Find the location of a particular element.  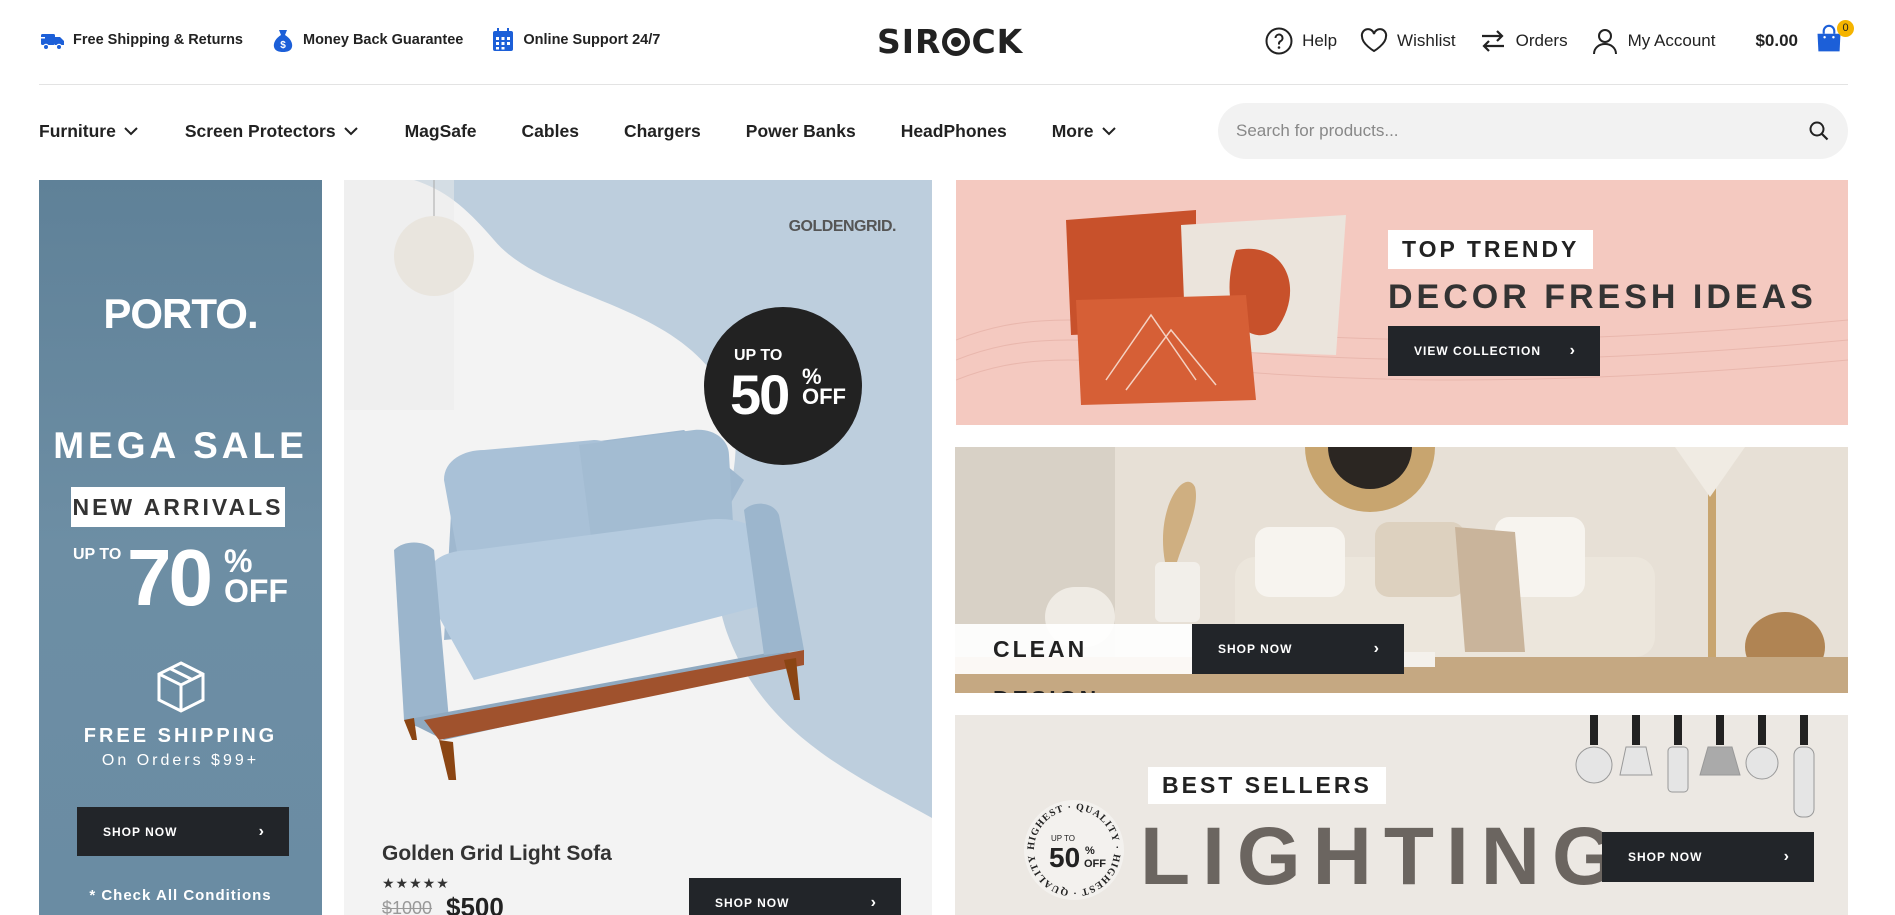

heart-icon is located at coordinates (1374, 40).